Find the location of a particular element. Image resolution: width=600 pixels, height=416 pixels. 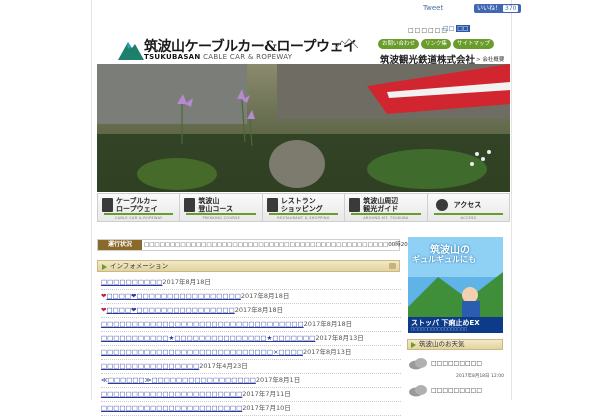

map-icon is located at coordinates (355, 205).